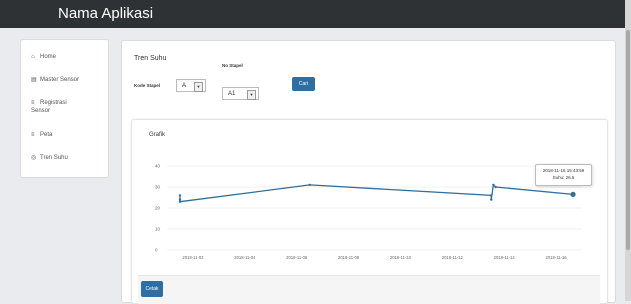 This screenshot has height=304, width=631. Describe the element at coordinates (158, 166) in the screenshot. I see `y-tick-label: 40` at that location.